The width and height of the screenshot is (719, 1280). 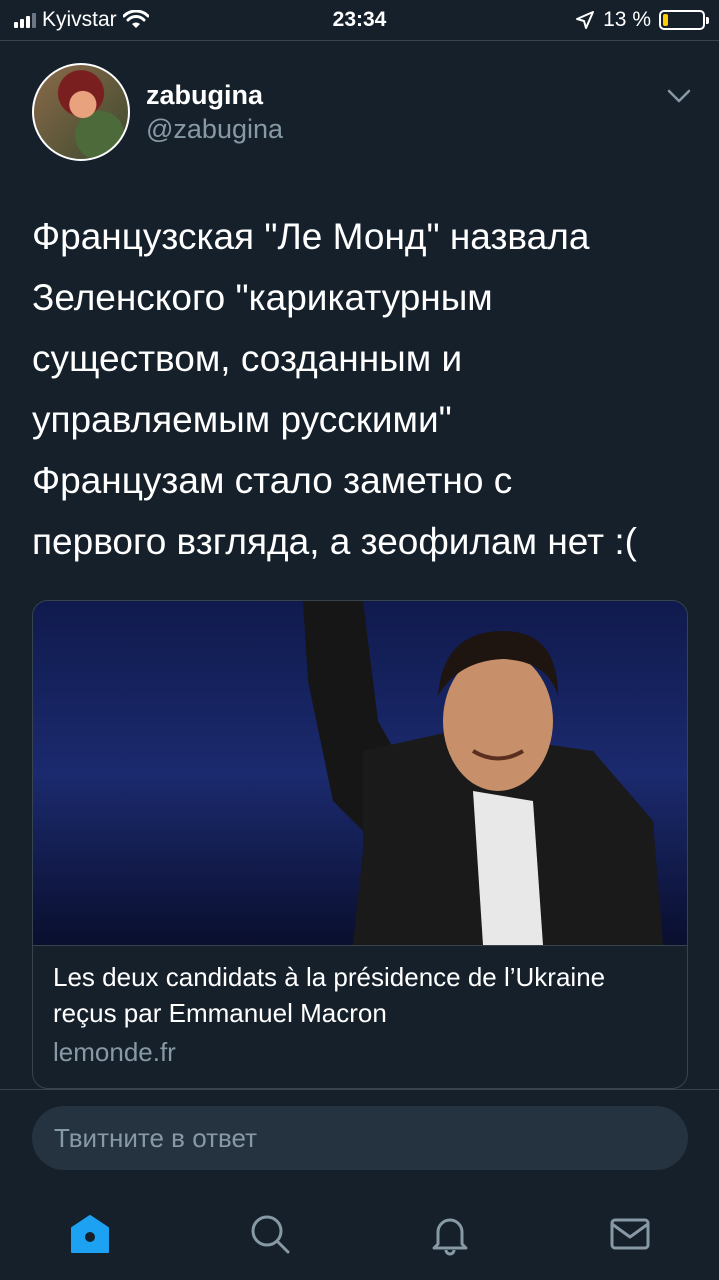 I want to click on notifications-icon, so click(x=450, y=1234).